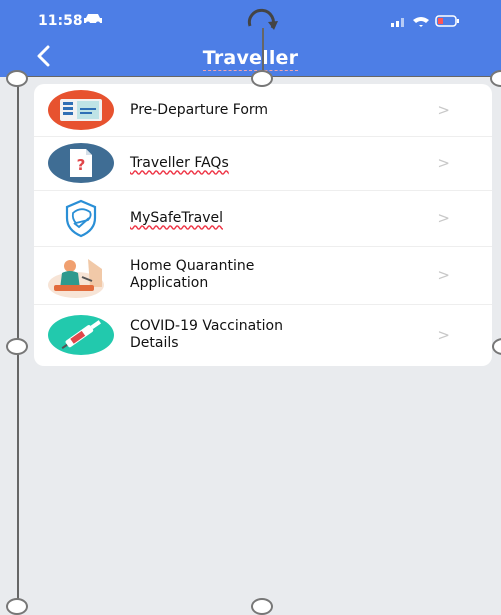 The image size is (501, 615). What do you see at coordinates (192, 274) in the screenshot?
I see `menu-item-label: Home Quarantine Application` at bounding box center [192, 274].